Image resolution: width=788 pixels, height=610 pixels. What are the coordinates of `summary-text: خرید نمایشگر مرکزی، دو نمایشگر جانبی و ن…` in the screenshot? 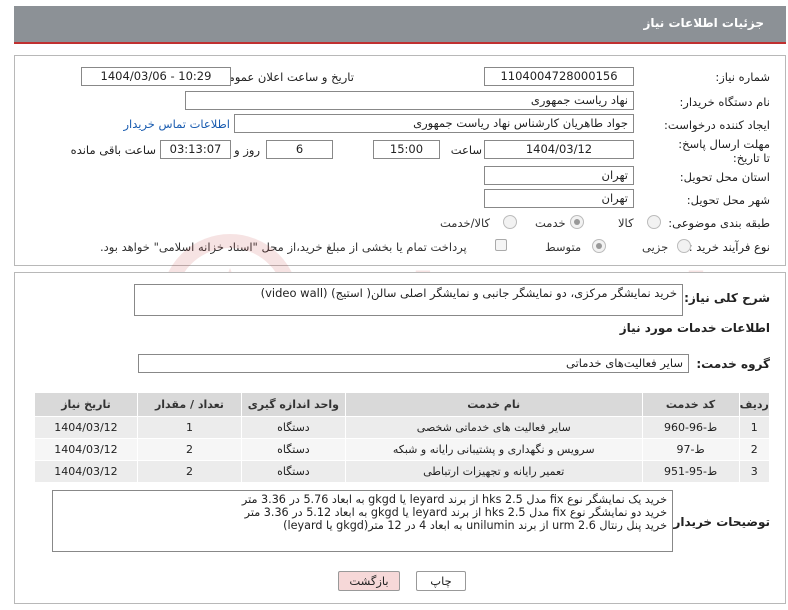 It's located at (468, 293).